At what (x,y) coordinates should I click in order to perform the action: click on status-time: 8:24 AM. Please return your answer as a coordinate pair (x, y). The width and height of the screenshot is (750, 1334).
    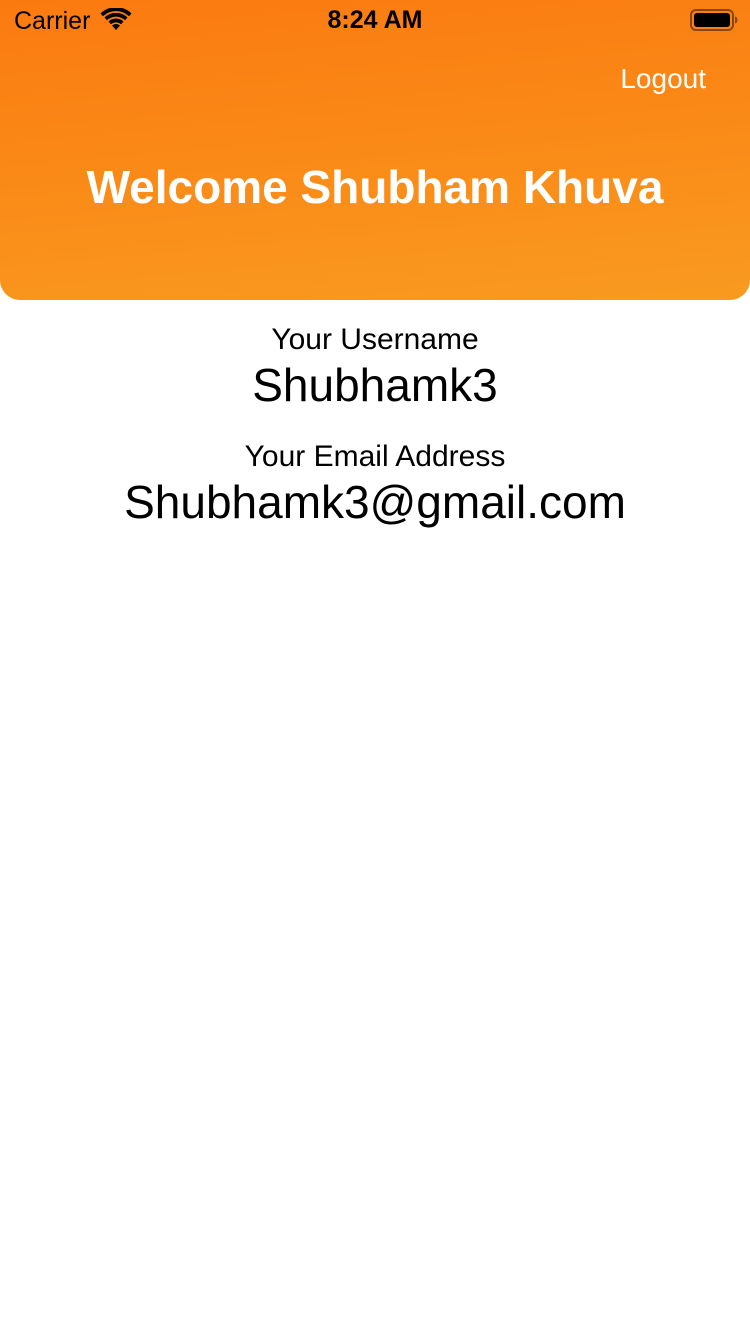
    Looking at the image, I should click on (375, 20).